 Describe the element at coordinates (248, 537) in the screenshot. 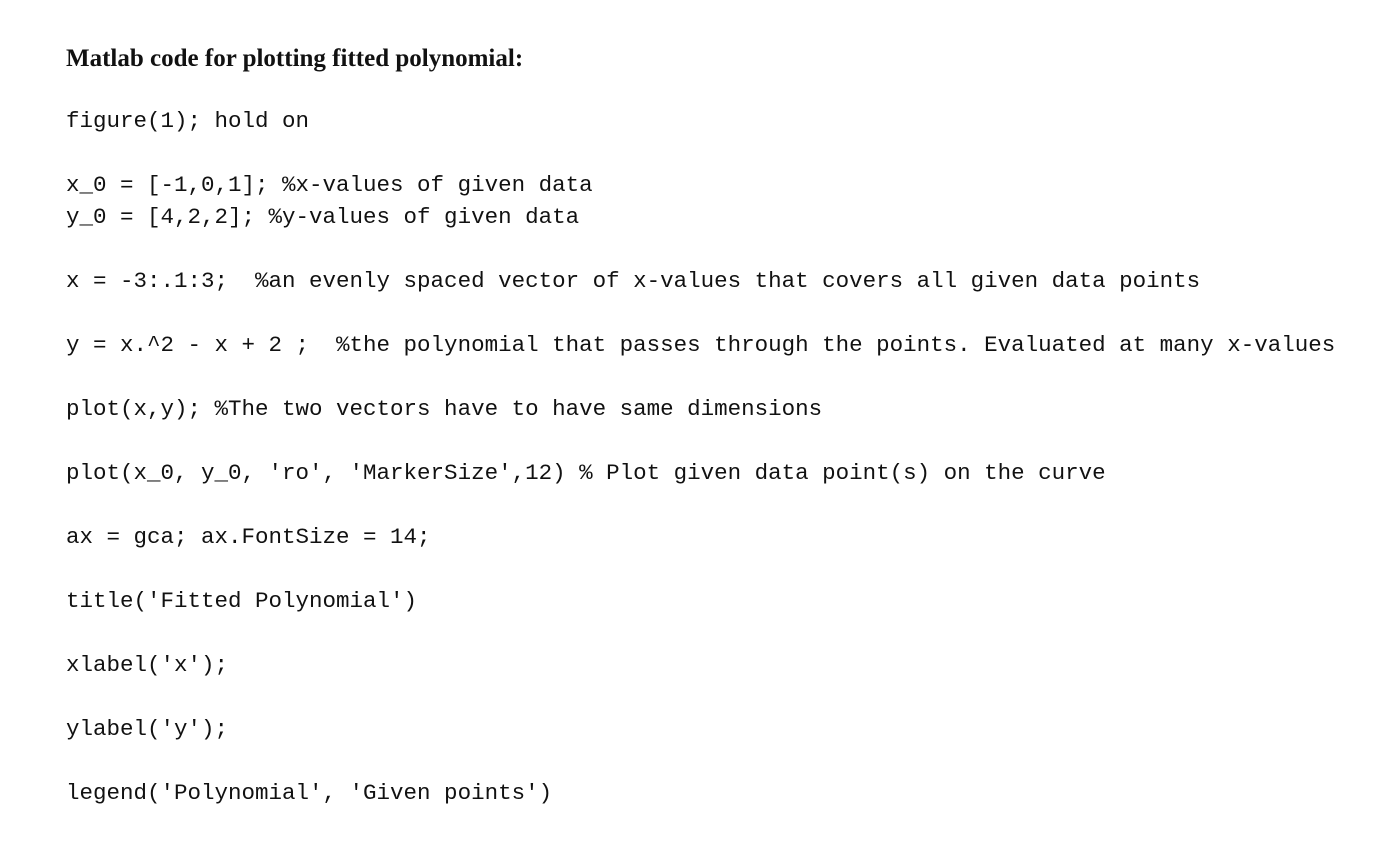

I see `code-line-axes-fontsize: ax = gca; ax.FontSize = 14;` at that location.